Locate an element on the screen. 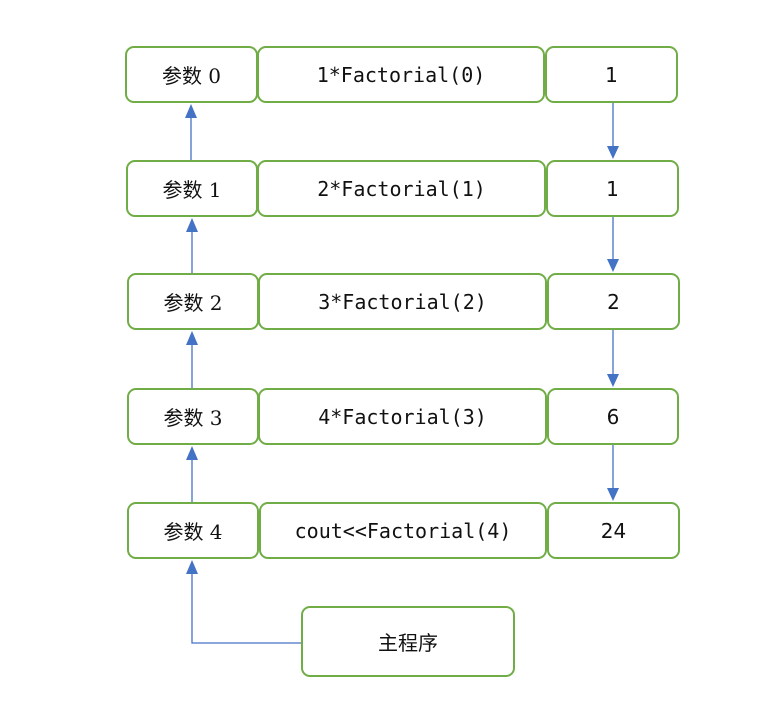 Image resolution: width=777 pixels, height=724 pixels. param-box-4: 参数 4 is located at coordinates (193, 530).